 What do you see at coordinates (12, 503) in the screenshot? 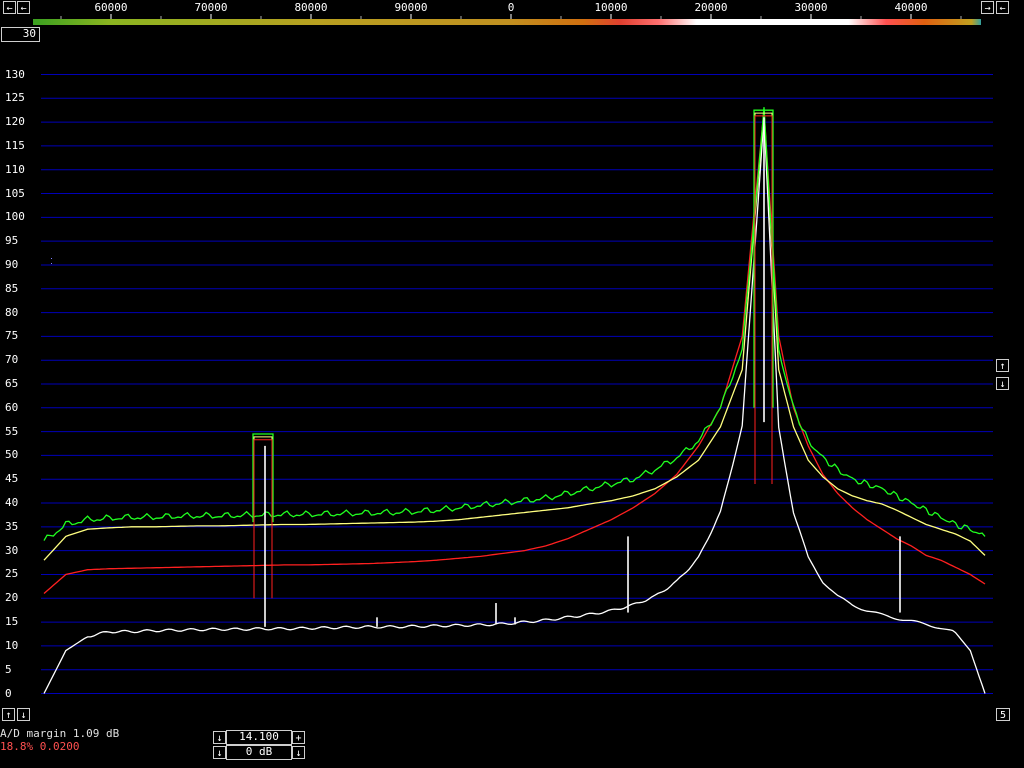
I see `y-tick-label: 40` at bounding box center [12, 503].